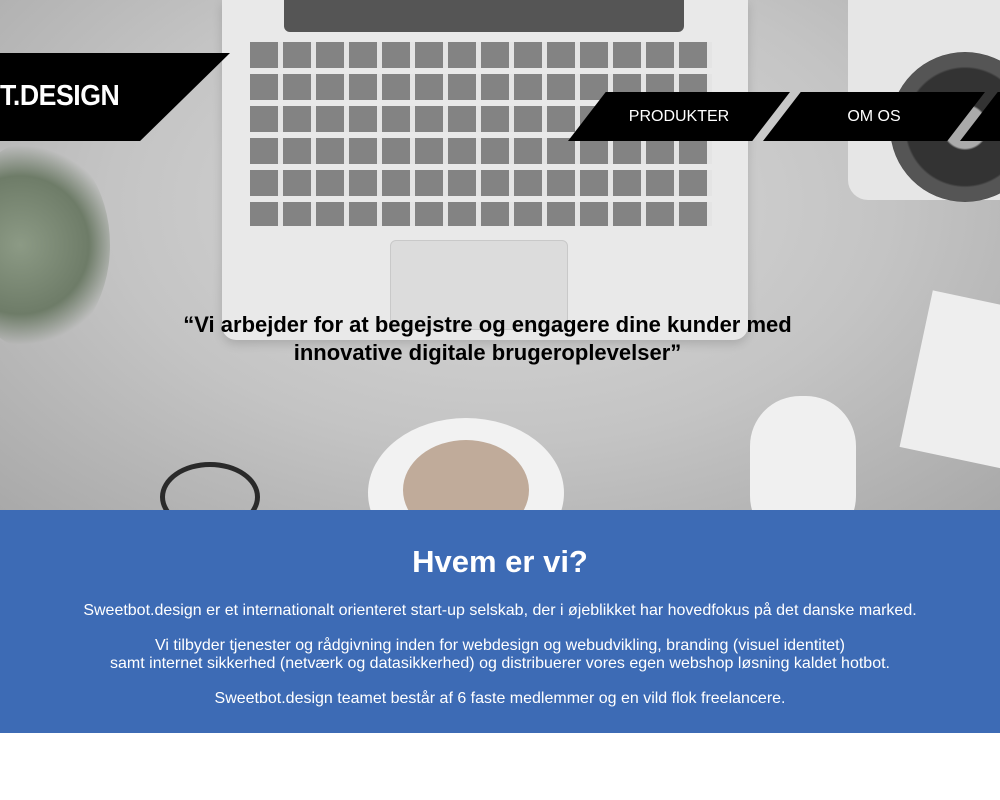 The width and height of the screenshot is (1000, 800). I want to click on quote-line-2: innovative digitale brugeroplevelser”, so click(487, 352).